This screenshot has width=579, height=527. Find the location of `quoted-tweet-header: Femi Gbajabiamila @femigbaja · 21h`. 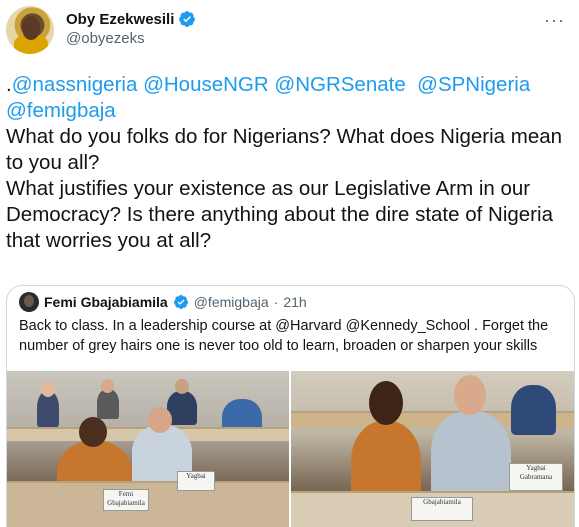

quoted-tweet-header: Femi Gbajabiamila @femigbaja · 21h is located at coordinates (163, 302).